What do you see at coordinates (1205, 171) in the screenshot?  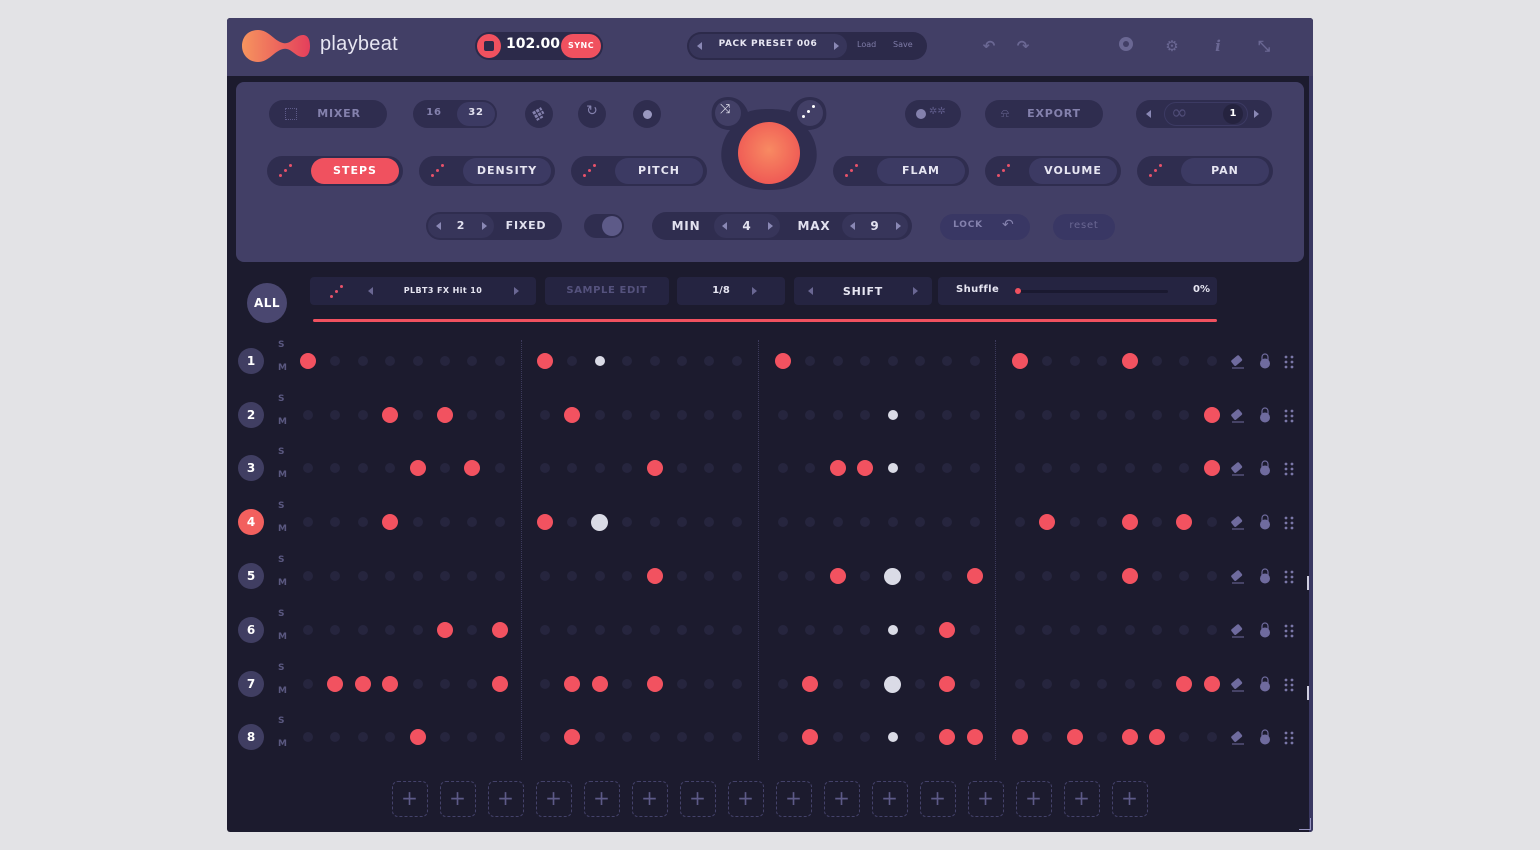 I see `modifier-pan: PAN` at bounding box center [1205, 171].